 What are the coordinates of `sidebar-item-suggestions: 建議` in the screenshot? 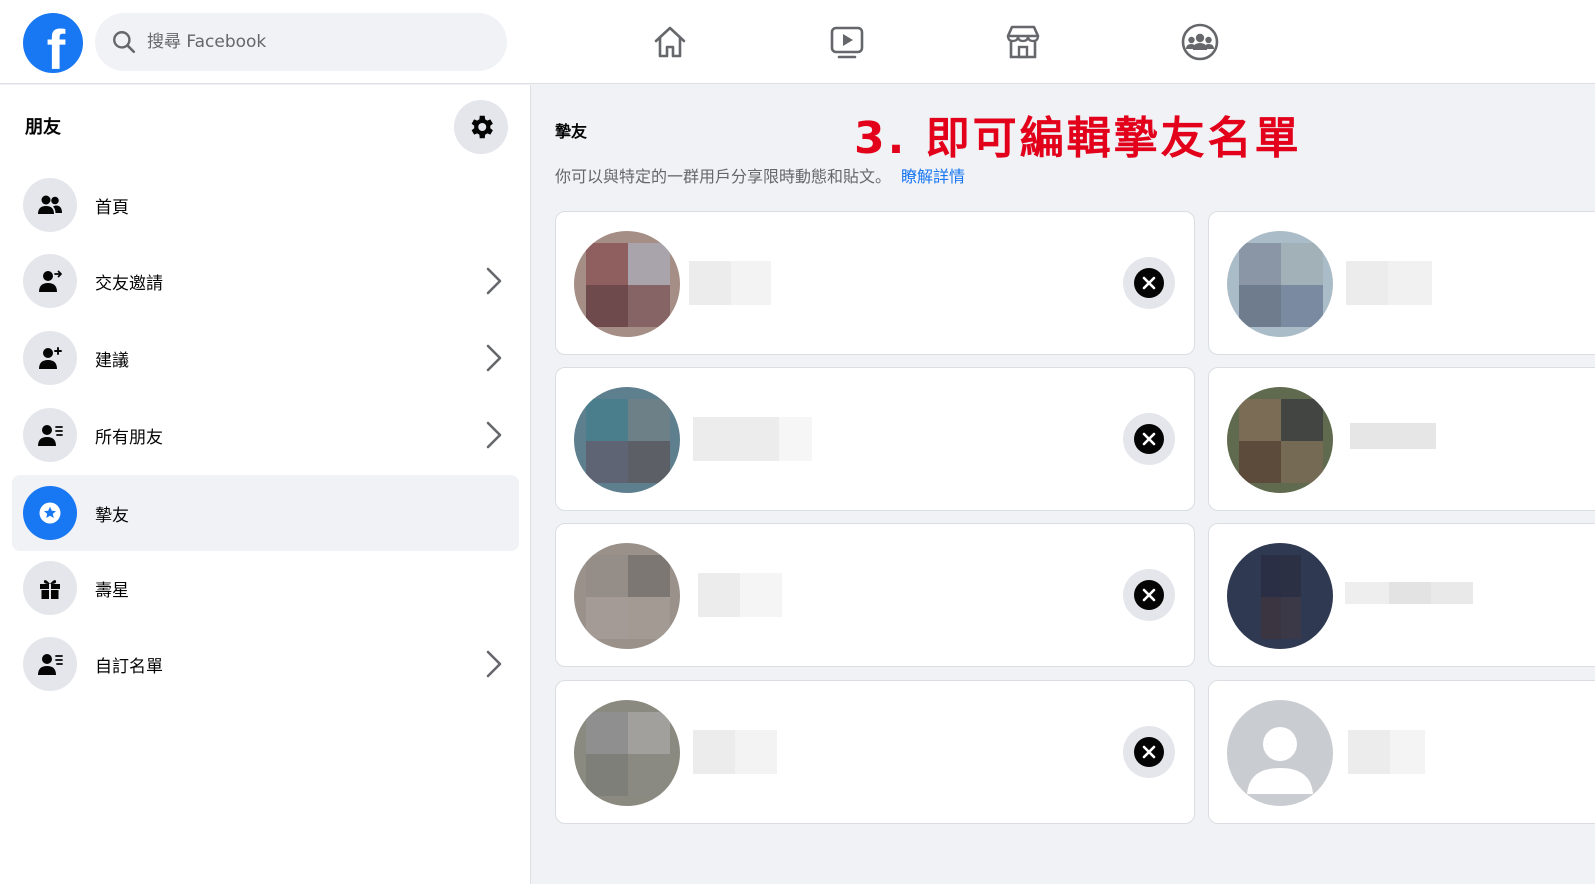 It's located at (265, 358).